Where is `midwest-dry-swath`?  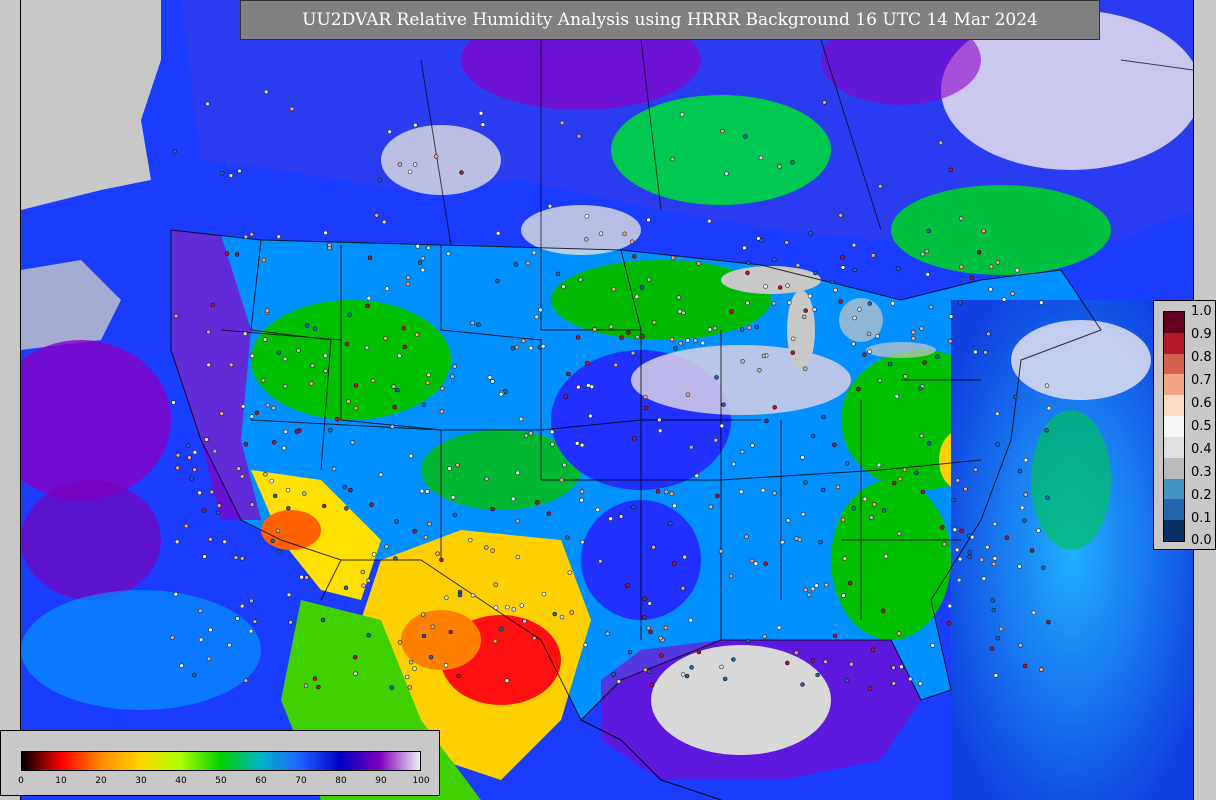 midwest-dry-swath is located at coordinates (741, 380).